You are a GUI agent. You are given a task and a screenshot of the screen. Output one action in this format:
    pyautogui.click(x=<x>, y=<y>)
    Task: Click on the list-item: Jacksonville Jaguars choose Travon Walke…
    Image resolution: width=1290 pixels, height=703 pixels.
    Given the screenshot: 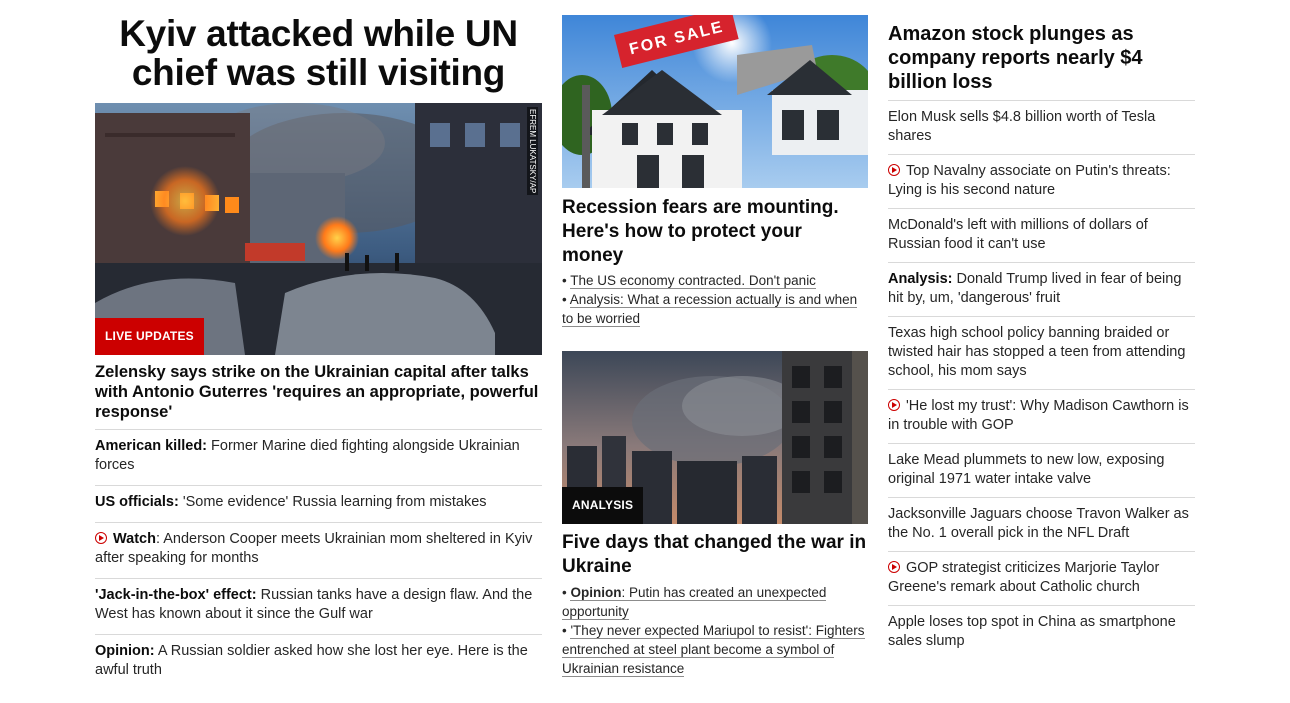 What is the action you would take?
    pyautogui.click(x=1041, y=524)
    